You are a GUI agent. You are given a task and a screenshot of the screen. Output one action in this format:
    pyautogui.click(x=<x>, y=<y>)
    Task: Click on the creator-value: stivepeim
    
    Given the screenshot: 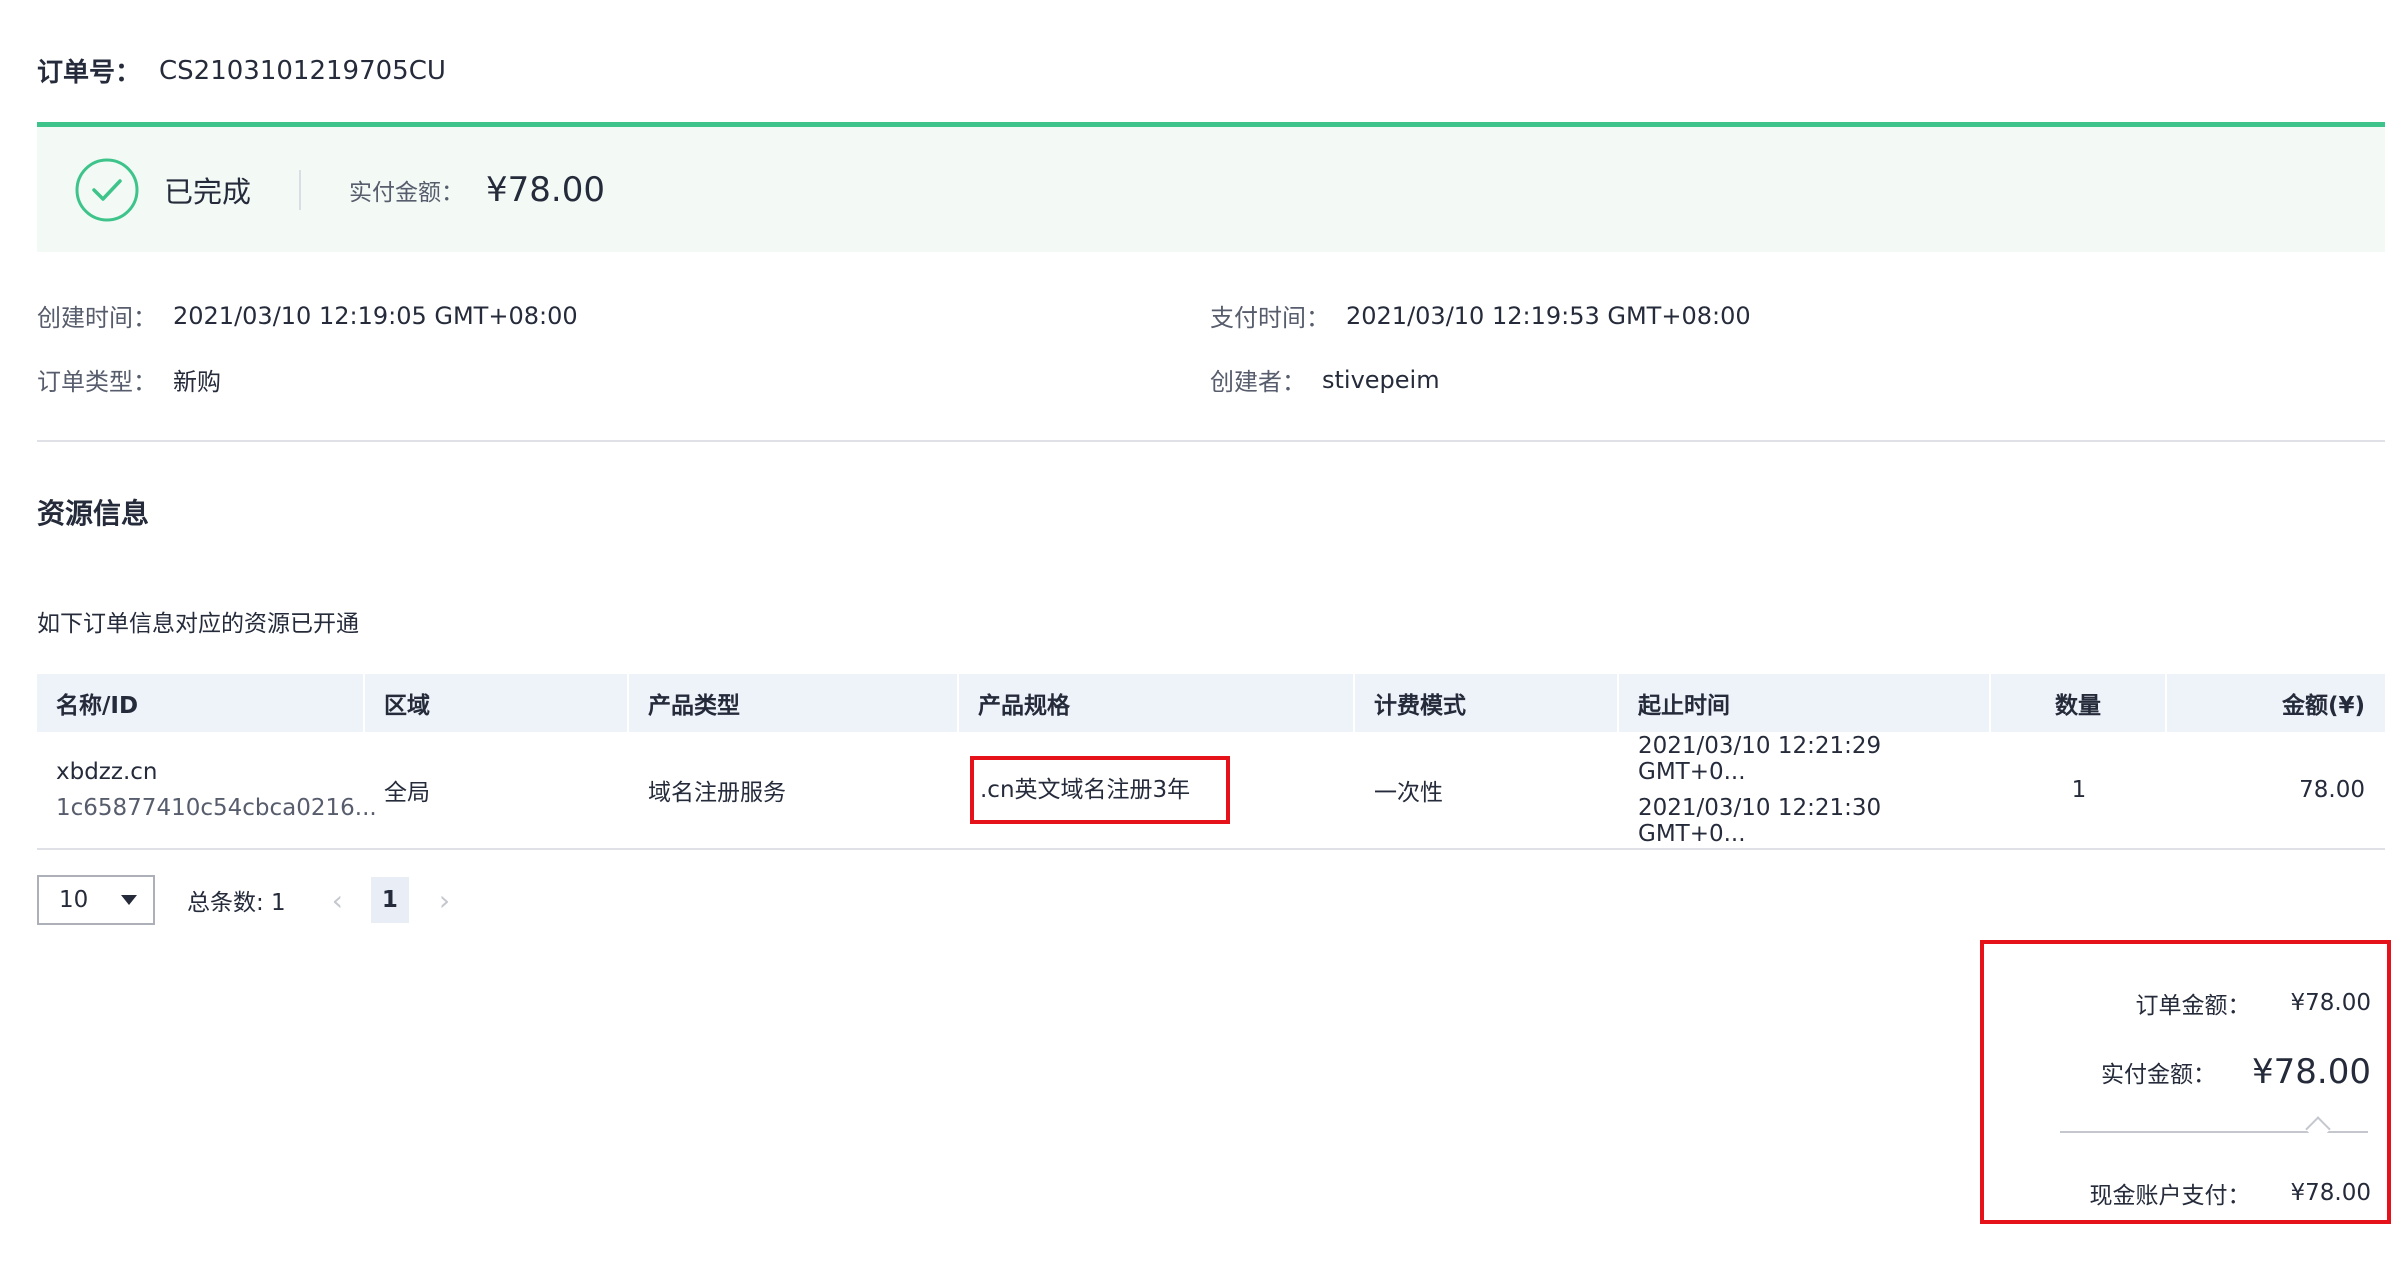 What is the action you would take?
    pyautogui.click(x=1381, y=379)
    